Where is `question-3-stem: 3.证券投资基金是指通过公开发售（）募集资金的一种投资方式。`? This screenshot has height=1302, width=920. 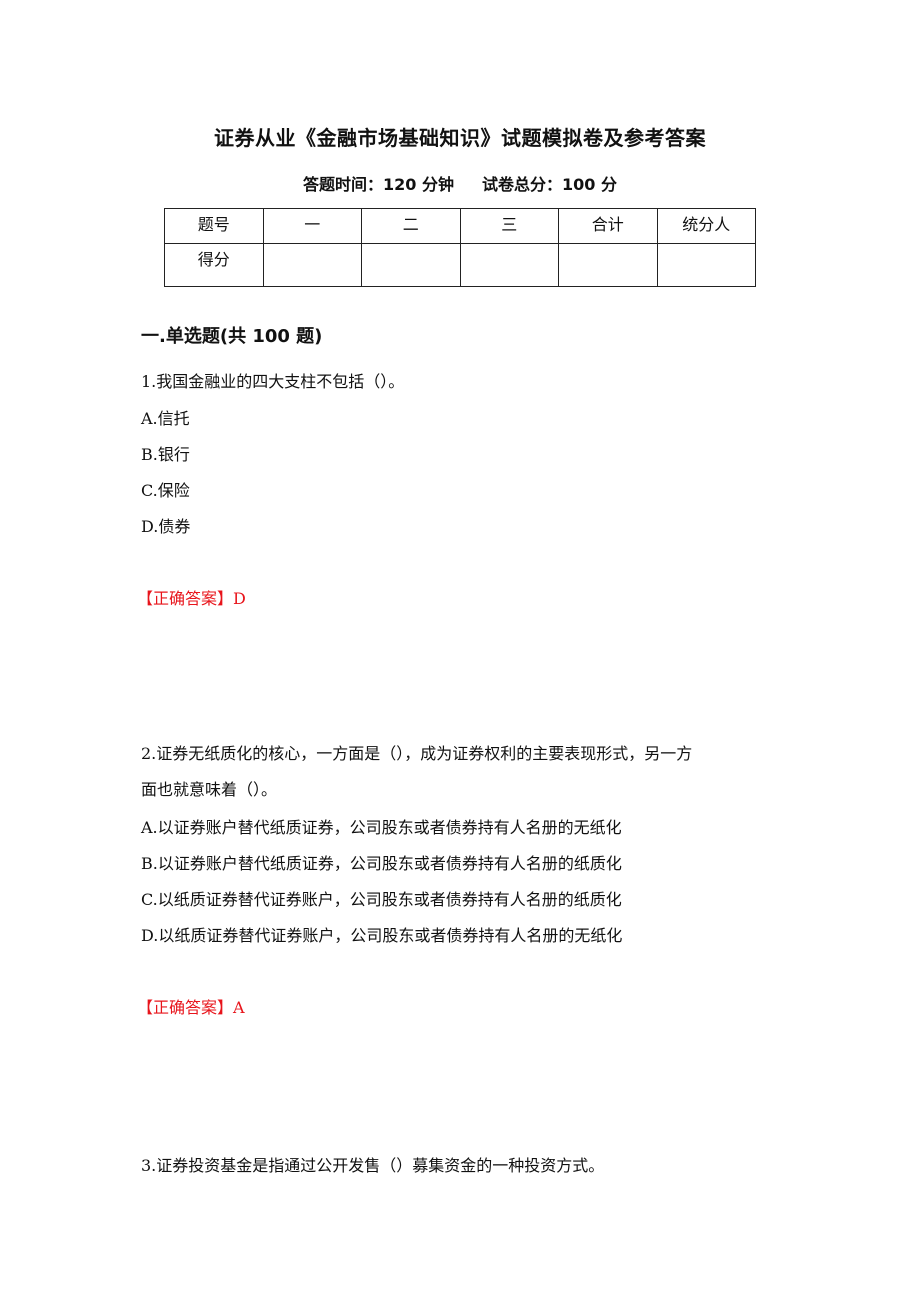
question-3-stem: 3.证券投资基金是指通过公开发售（）募集资金的一种投资方式。 is located at coordinates (373, 1165).